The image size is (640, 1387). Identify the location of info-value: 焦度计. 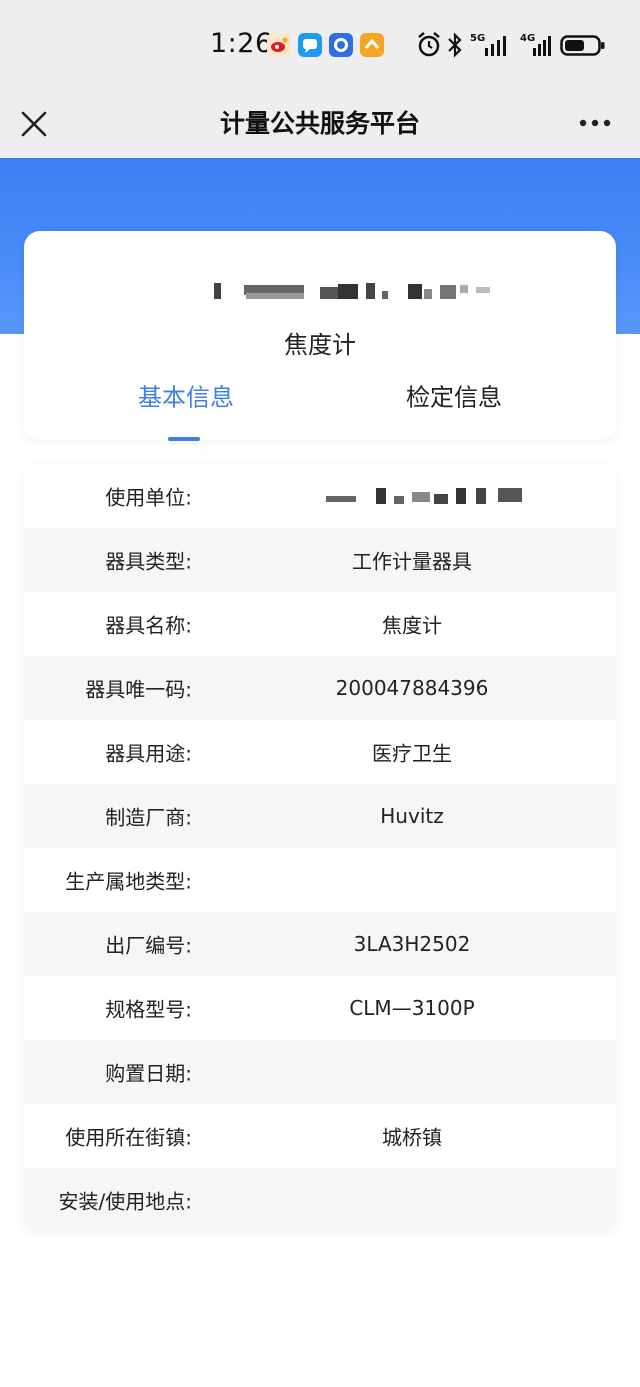
(412, 625).